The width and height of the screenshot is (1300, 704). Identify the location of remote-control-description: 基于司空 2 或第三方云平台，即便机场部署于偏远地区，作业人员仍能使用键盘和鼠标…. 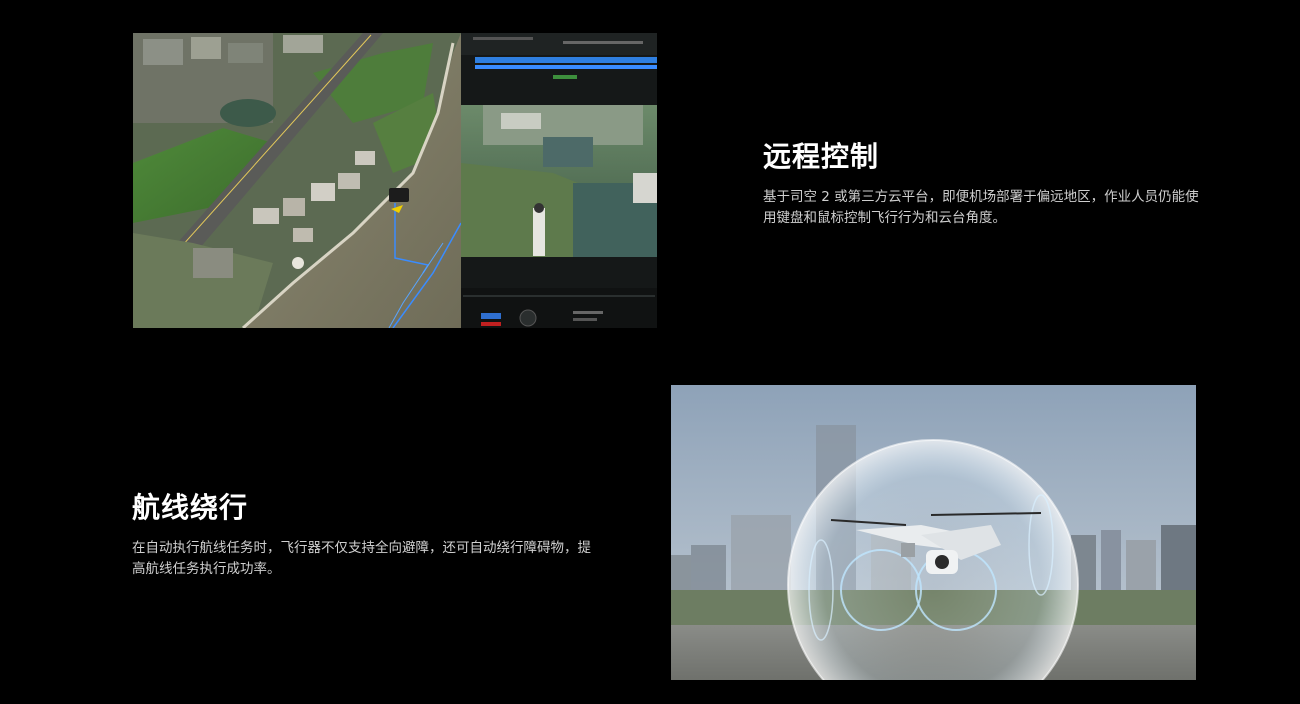
(981, 207).